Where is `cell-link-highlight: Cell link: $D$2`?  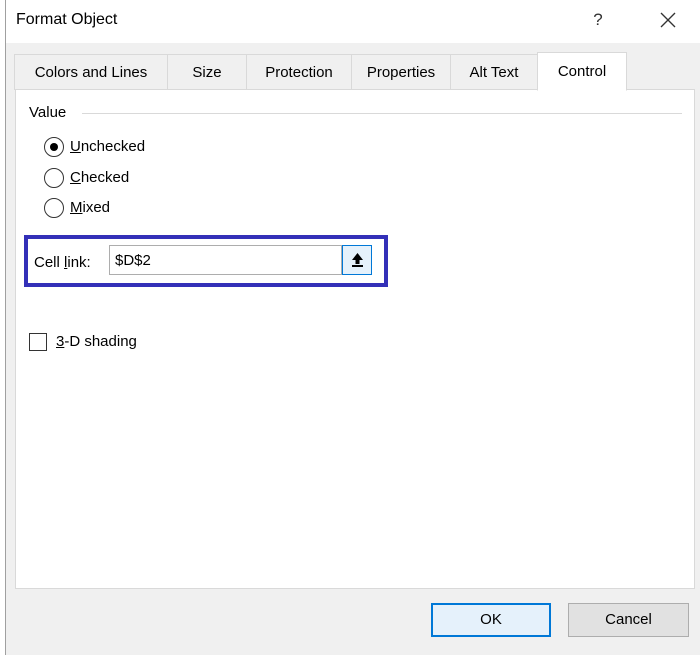
cell-link-highlight: Cell link: $D$2 is located at coordinates (206, 261).